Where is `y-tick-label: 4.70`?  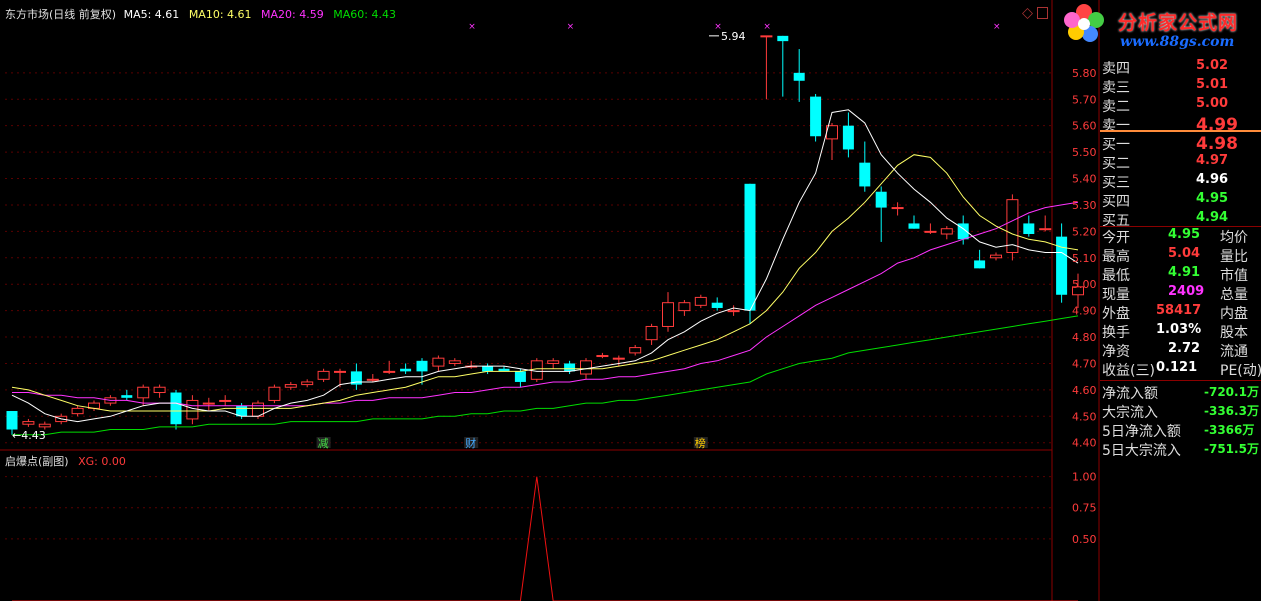
y-tick-label: 4.70 is located at coordinates (1084, 363).